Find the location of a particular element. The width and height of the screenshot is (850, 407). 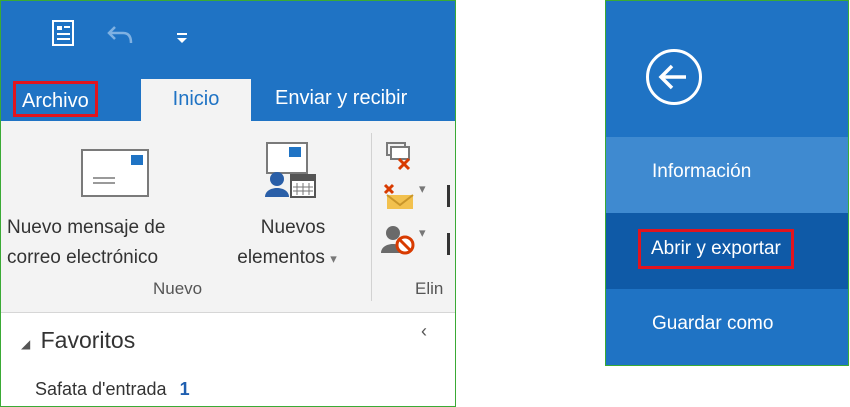

back-arrow-icon is located at coordinates (672, 77).